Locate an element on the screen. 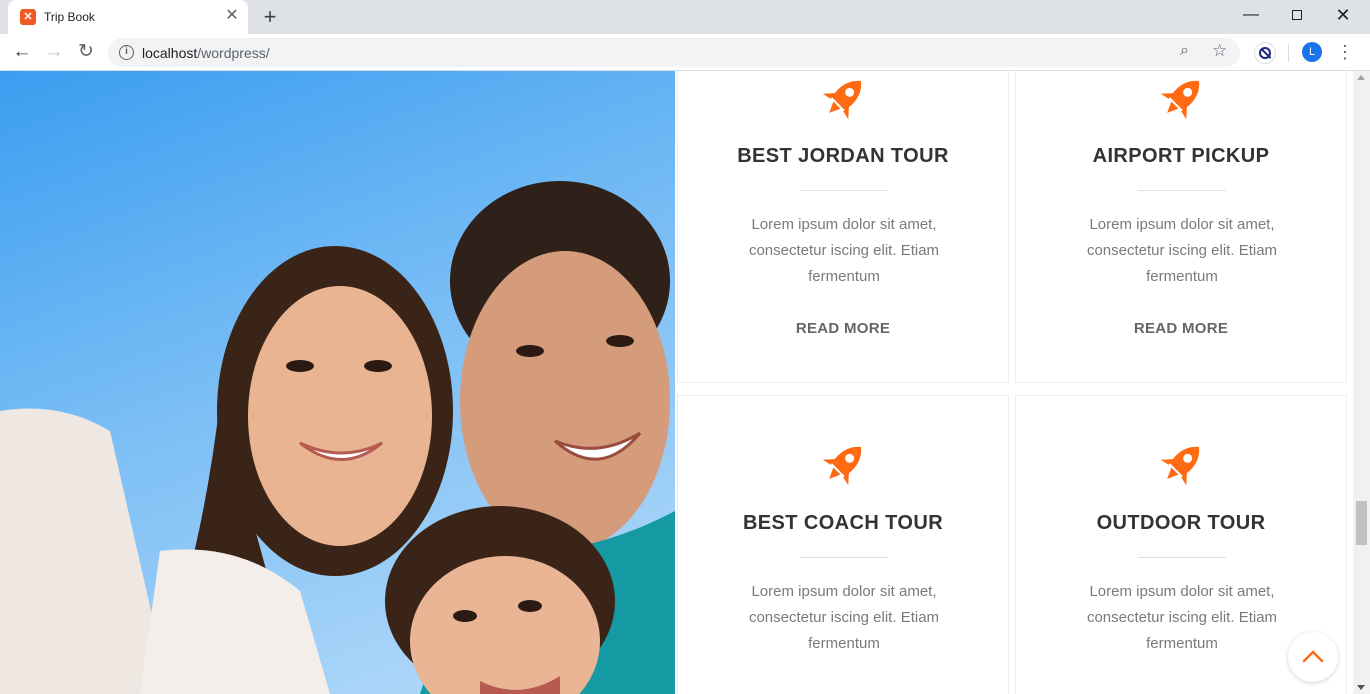  favicon-icon: ✕ is located at coordinates (28, 17).